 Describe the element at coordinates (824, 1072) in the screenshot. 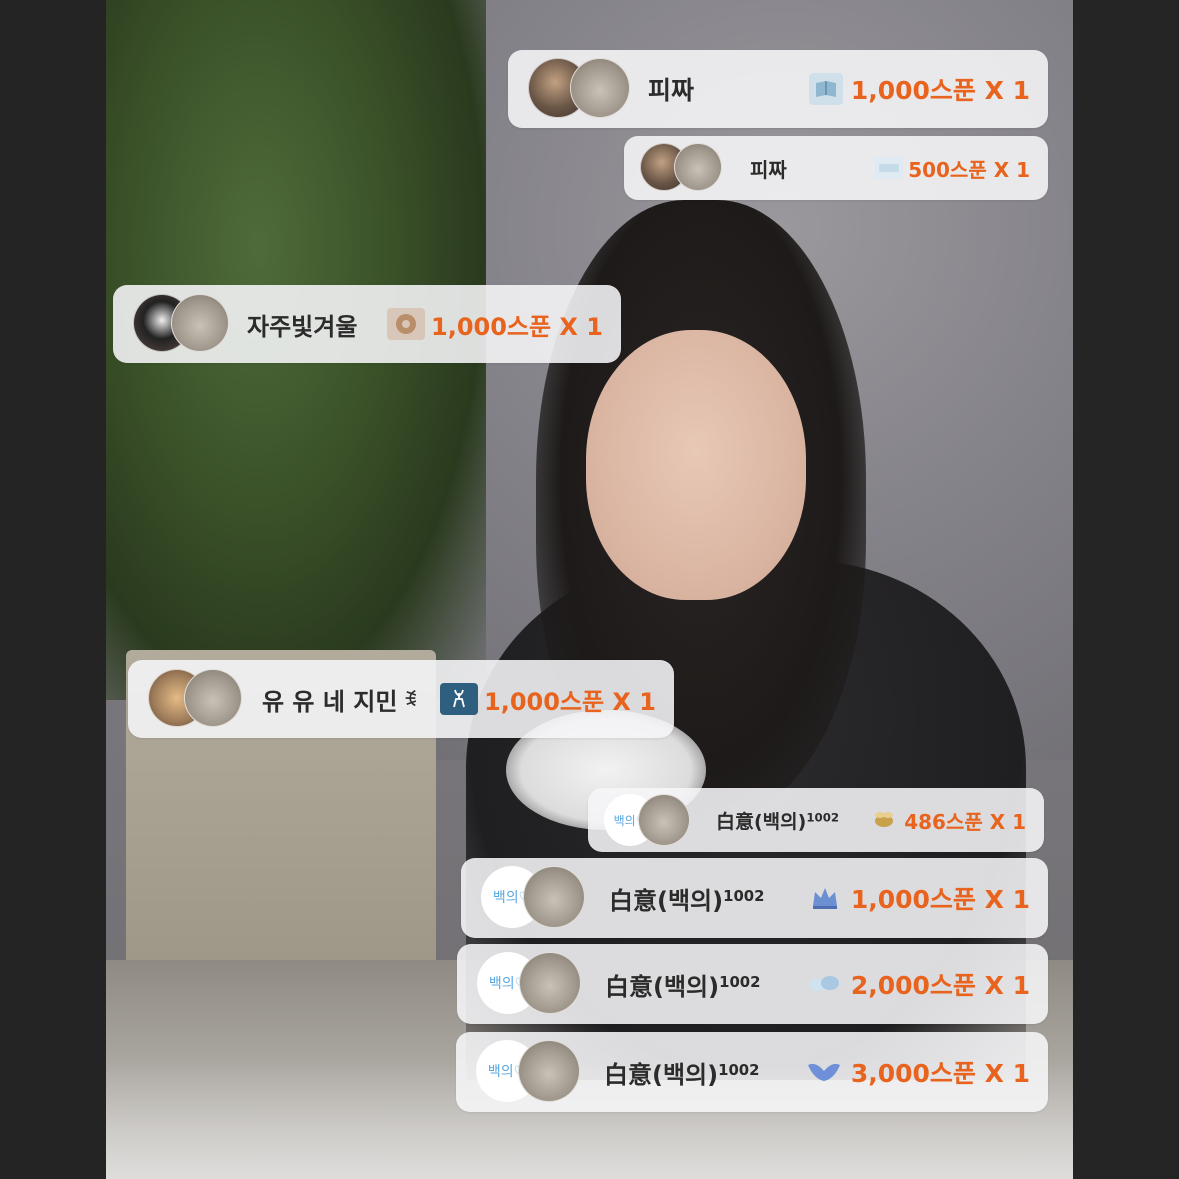

I see `wing-icon` at that location.